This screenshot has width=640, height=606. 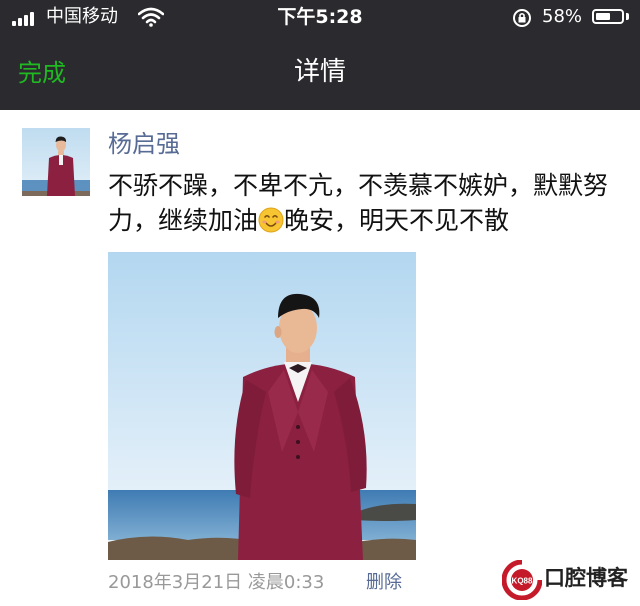 I want to click on watermark-text: 口腔博客, so click(x=586, y=578).